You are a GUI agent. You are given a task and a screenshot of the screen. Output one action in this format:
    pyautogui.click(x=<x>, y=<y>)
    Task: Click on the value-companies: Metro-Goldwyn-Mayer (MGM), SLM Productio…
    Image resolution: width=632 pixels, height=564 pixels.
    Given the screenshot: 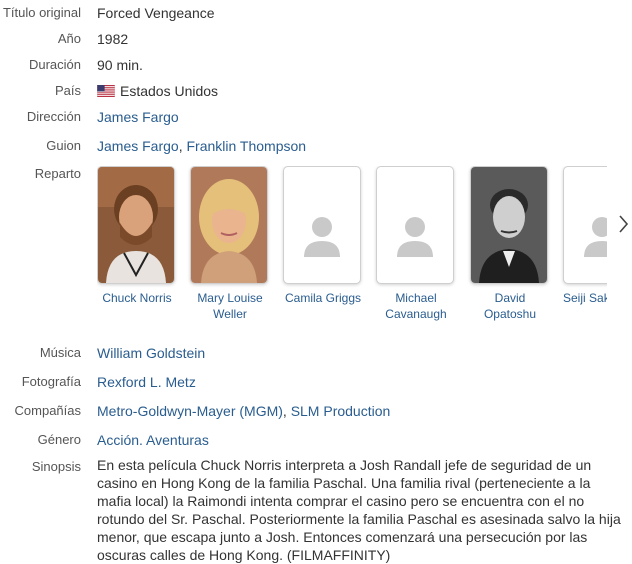 What is the action you would take?
    pyautogui.click(x=243, y=411)
    